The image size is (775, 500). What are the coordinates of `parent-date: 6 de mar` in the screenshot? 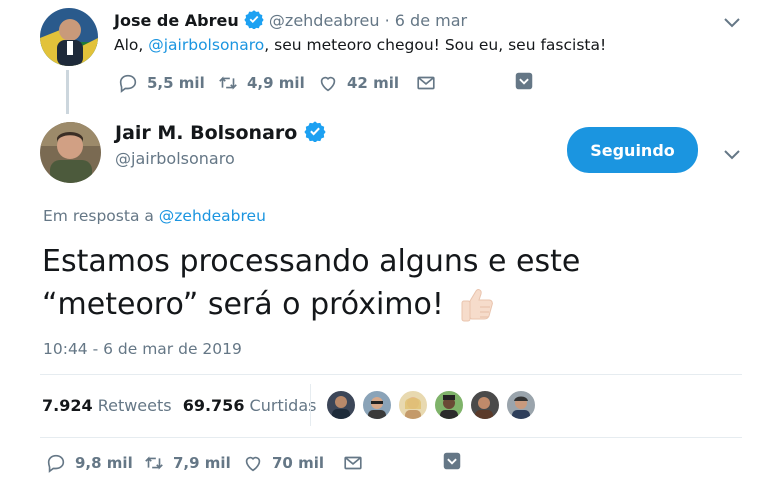 It's located at (431, 20).